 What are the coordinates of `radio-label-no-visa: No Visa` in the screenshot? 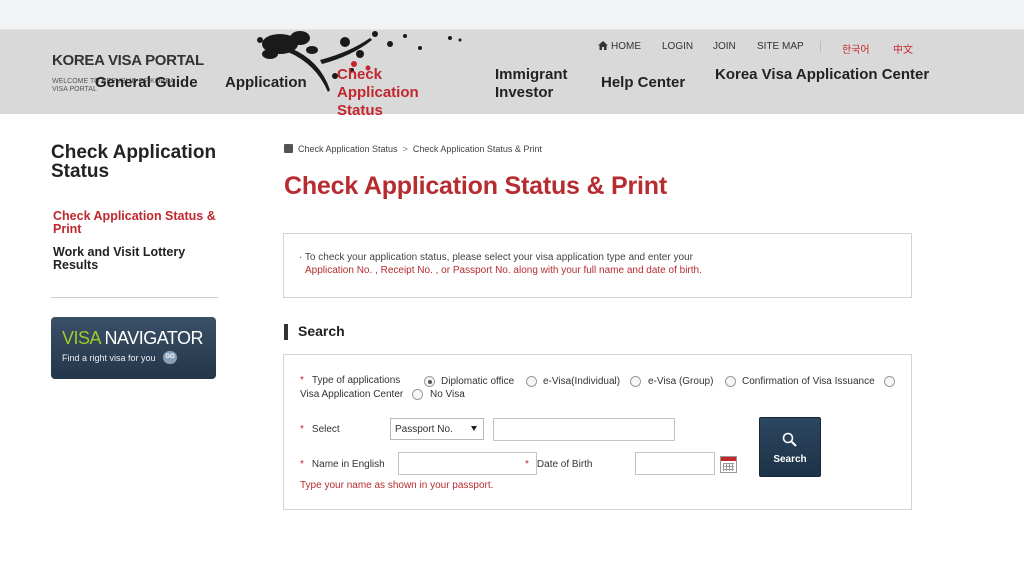 It's located at (447, 394).